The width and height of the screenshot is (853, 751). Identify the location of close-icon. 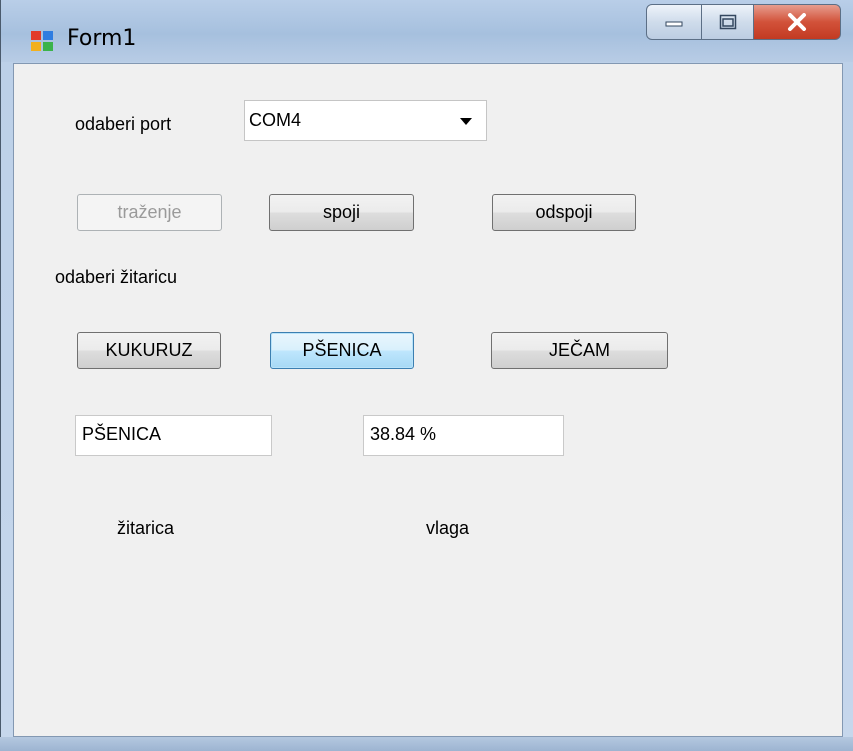
(797, 22).